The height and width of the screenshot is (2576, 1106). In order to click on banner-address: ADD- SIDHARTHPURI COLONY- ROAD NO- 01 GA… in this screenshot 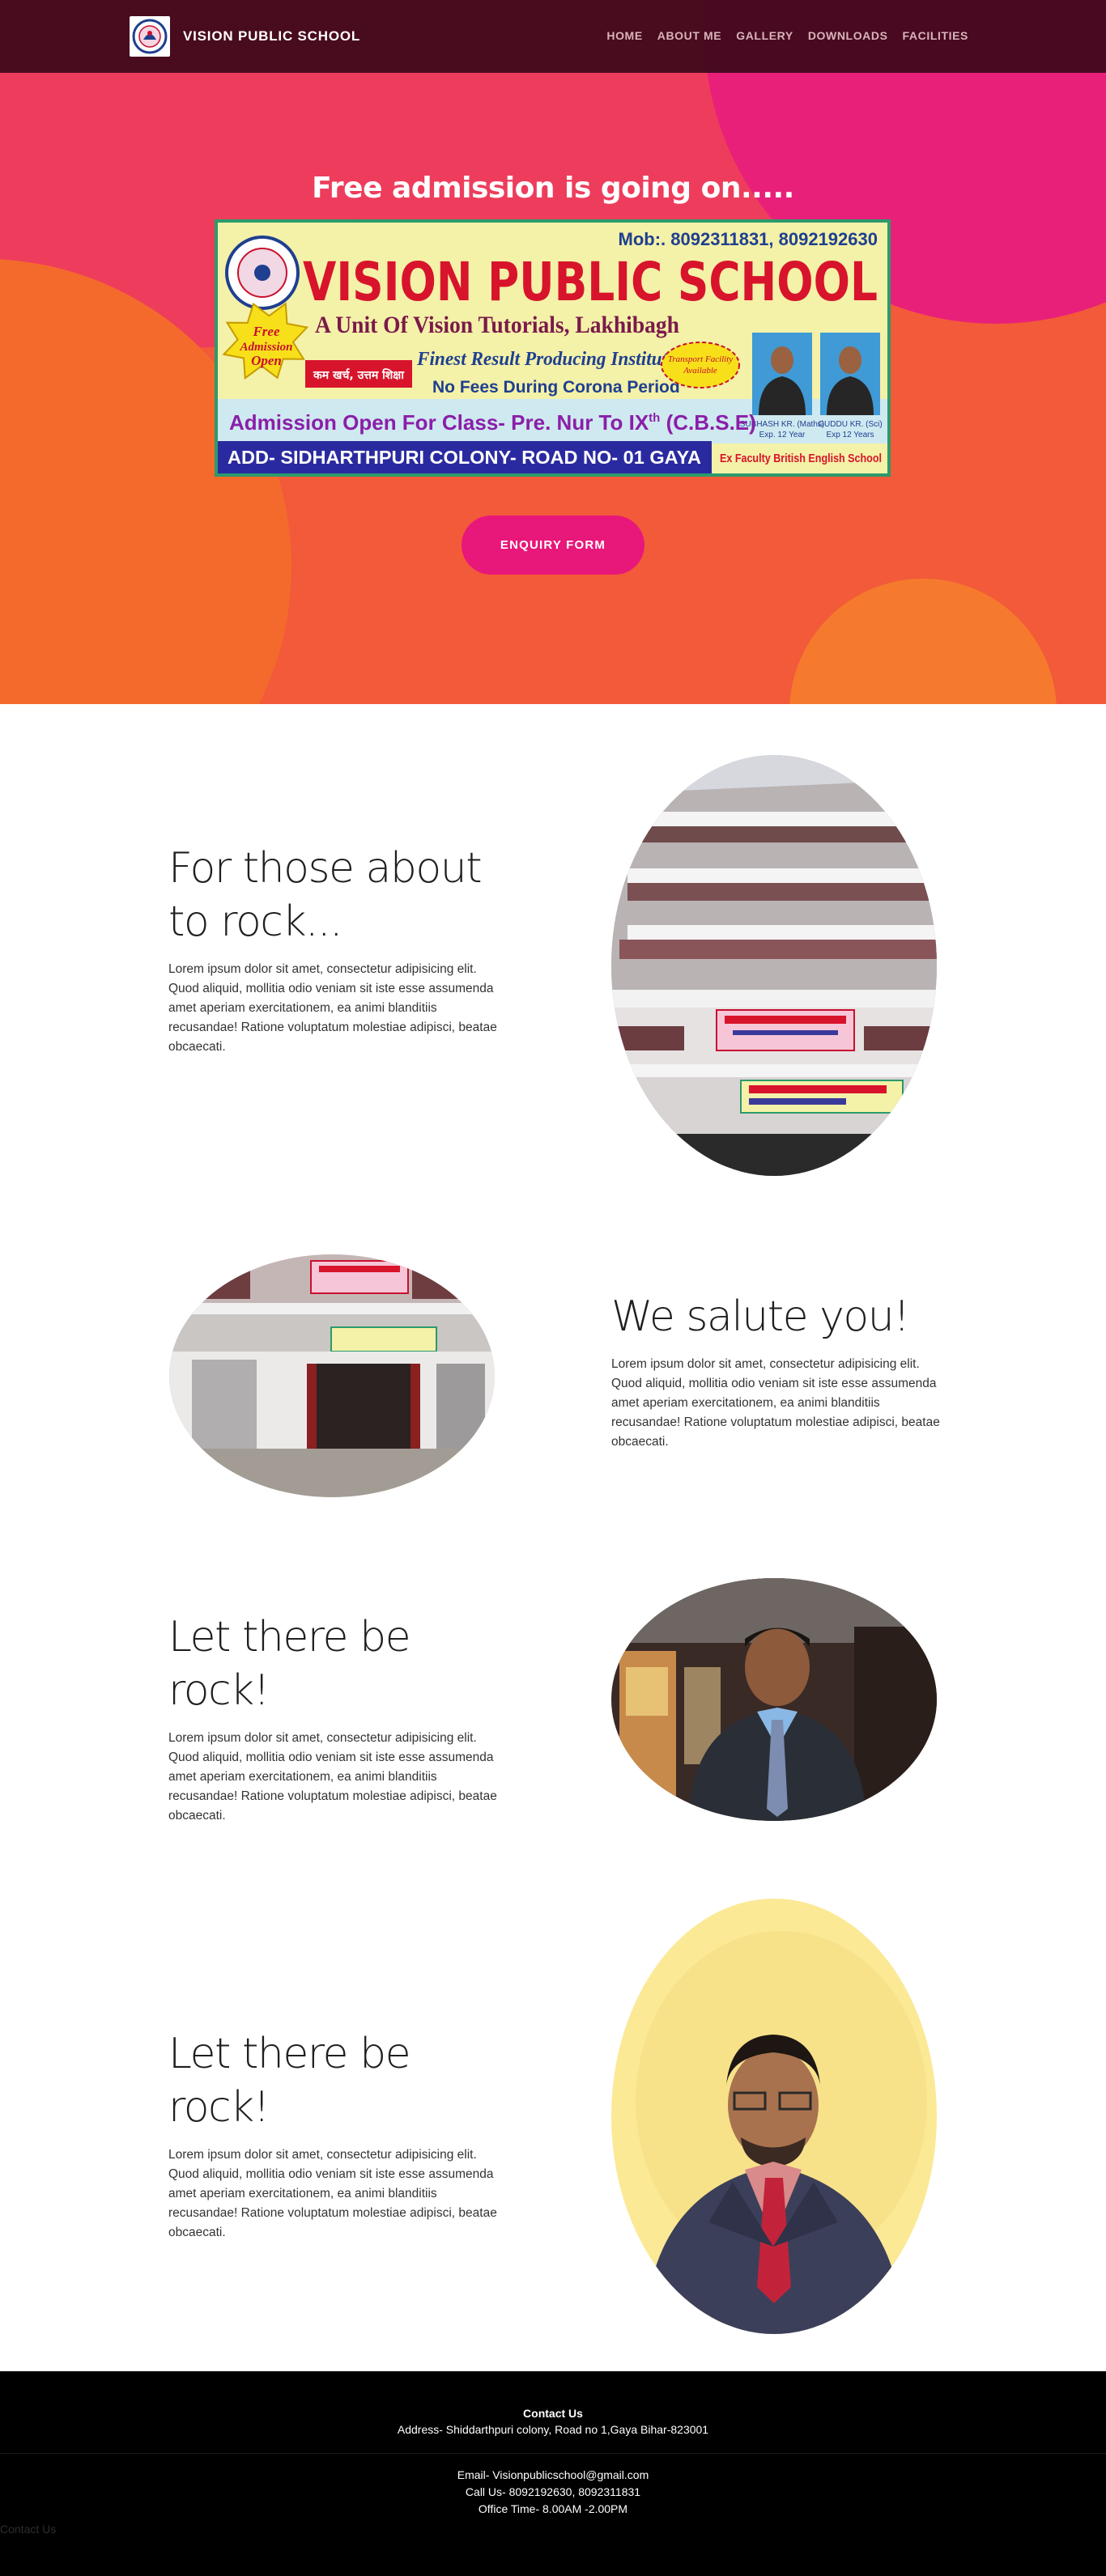, I will do `click(464, 457)`.